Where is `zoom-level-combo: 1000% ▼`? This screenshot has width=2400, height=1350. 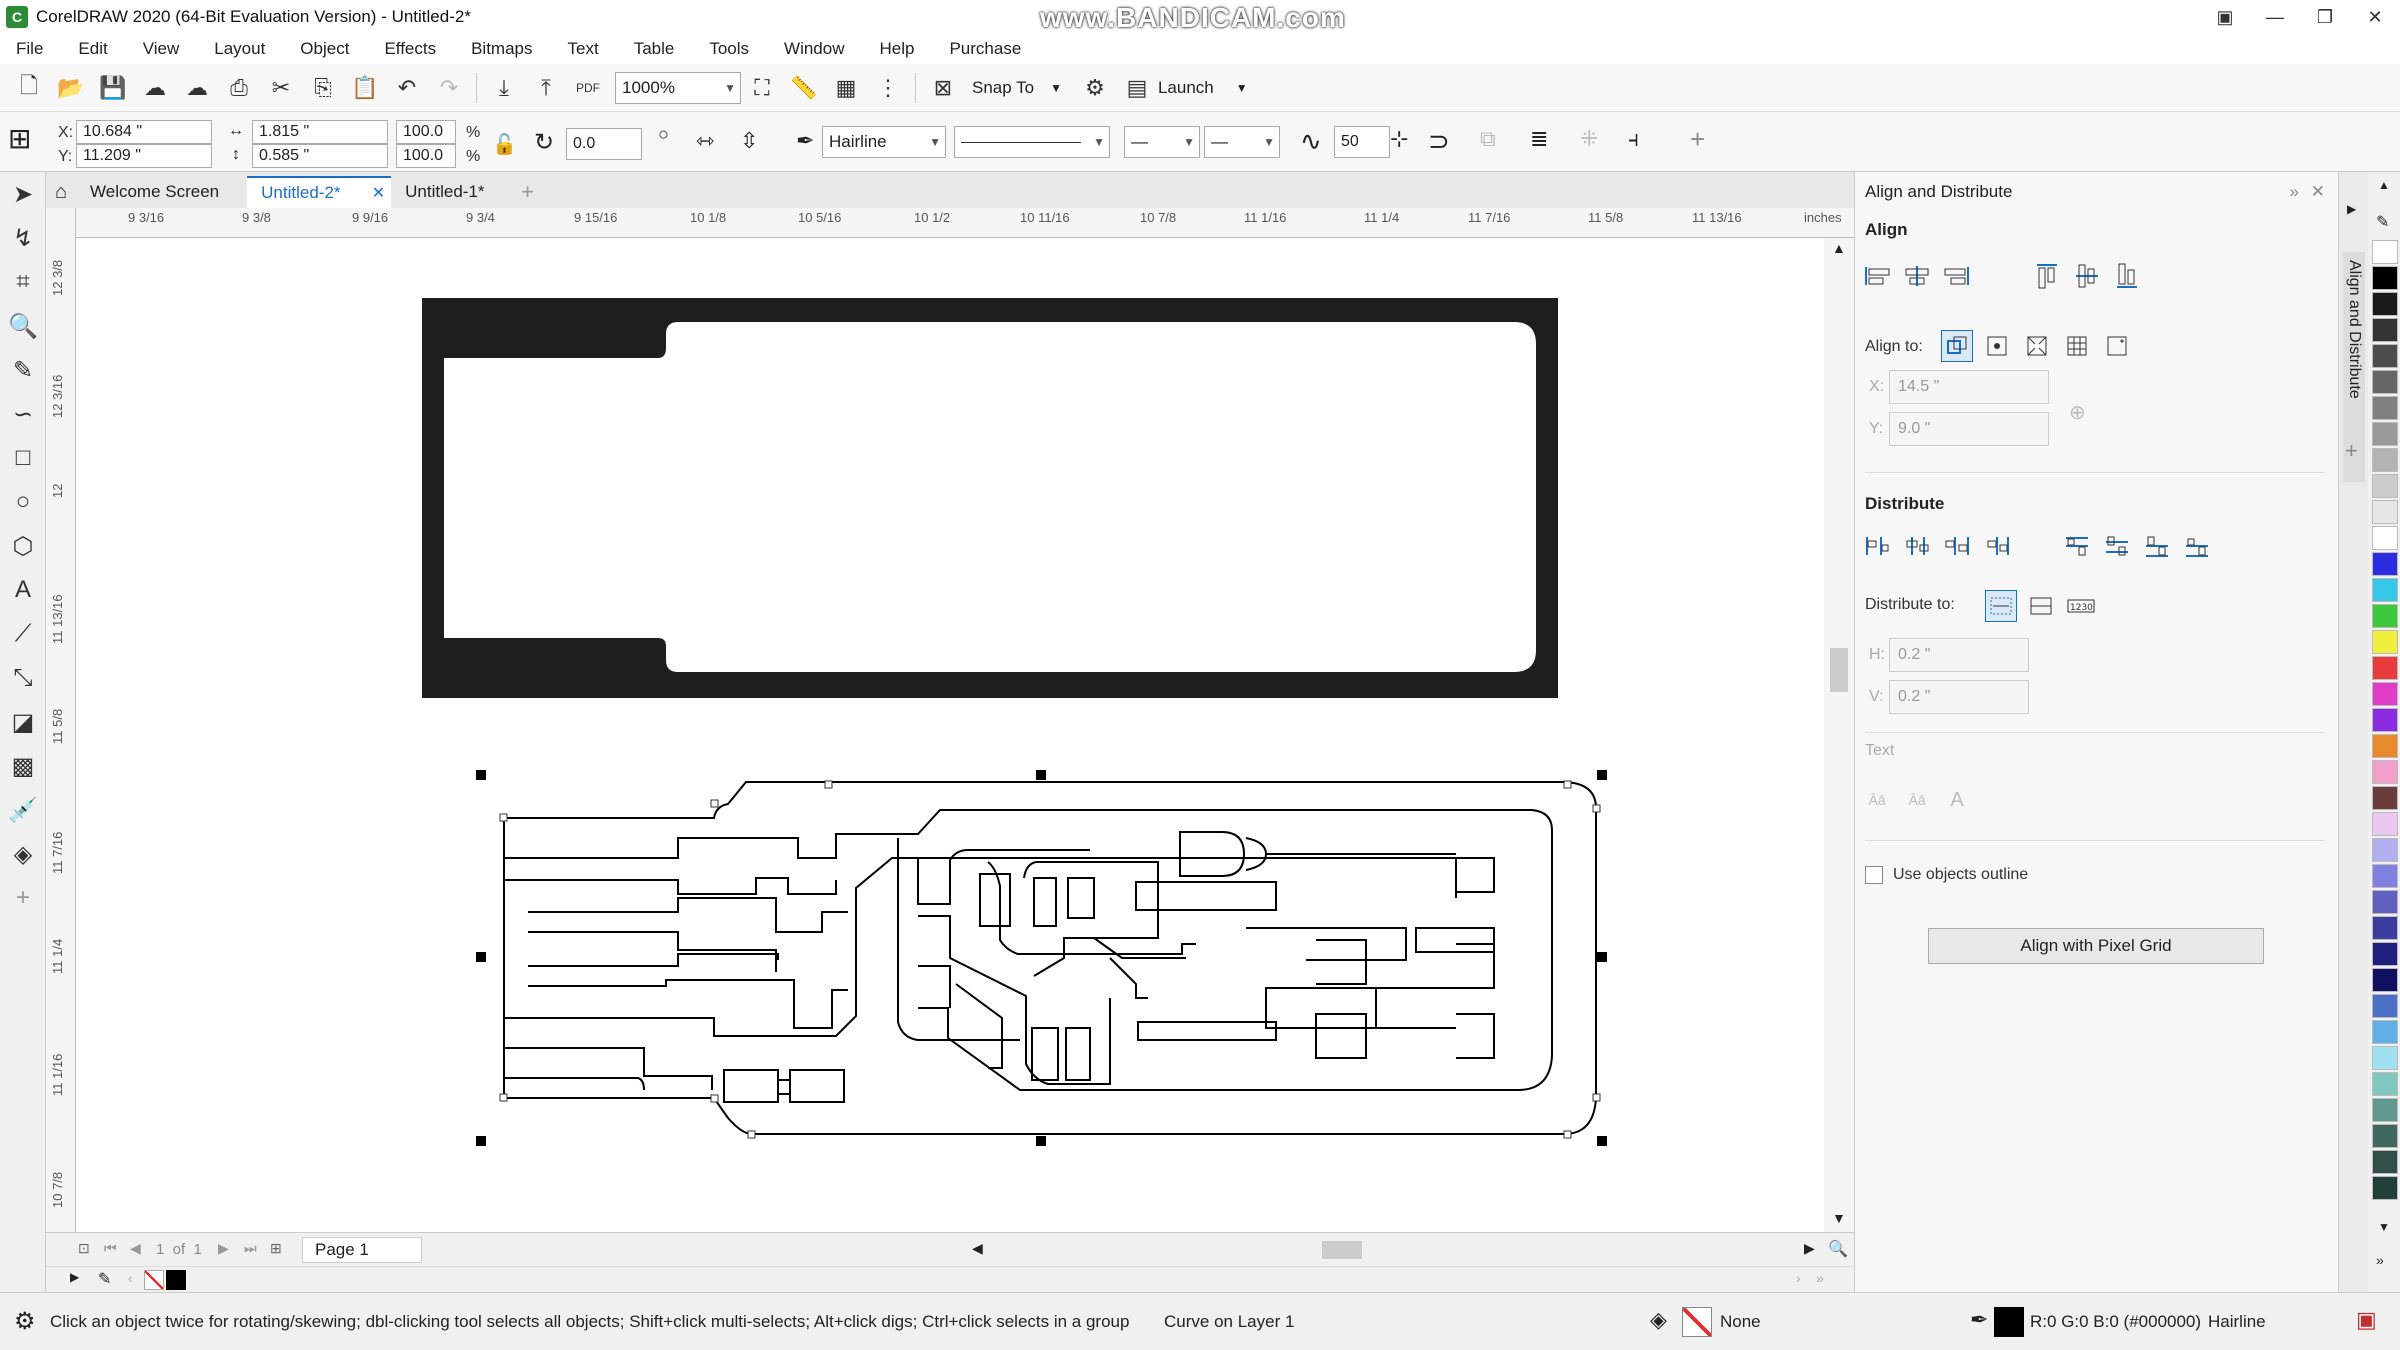 zoom-level-combo: 1000% ▼ is located at coordinates (678, 87).